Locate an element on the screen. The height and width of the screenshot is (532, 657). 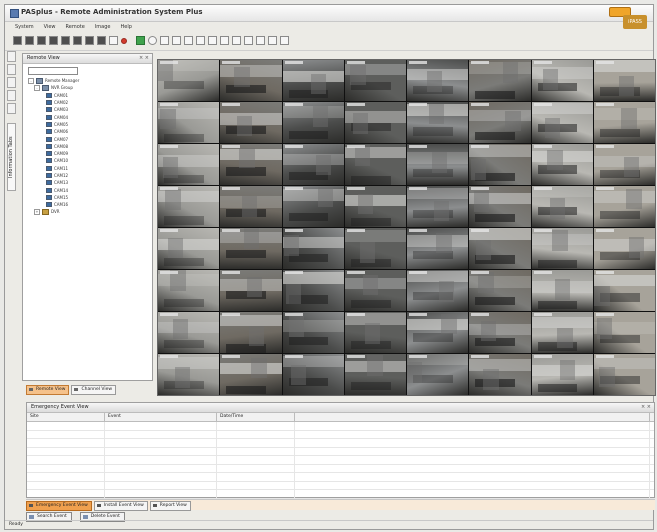
tab-channel-view: Channel View is located at coordinates (94, 390).